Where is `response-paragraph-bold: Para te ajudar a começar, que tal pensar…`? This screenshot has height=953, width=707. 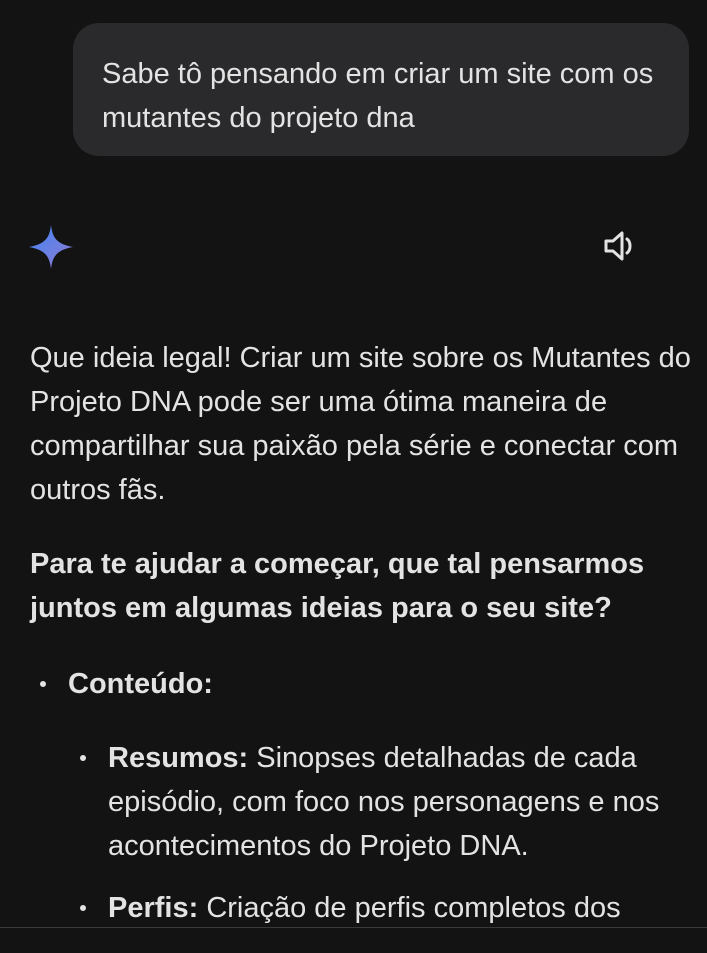 response-paragraph-bold: Para te ajudar a começar, que tal pensar… is located at coordinates (337, 586).